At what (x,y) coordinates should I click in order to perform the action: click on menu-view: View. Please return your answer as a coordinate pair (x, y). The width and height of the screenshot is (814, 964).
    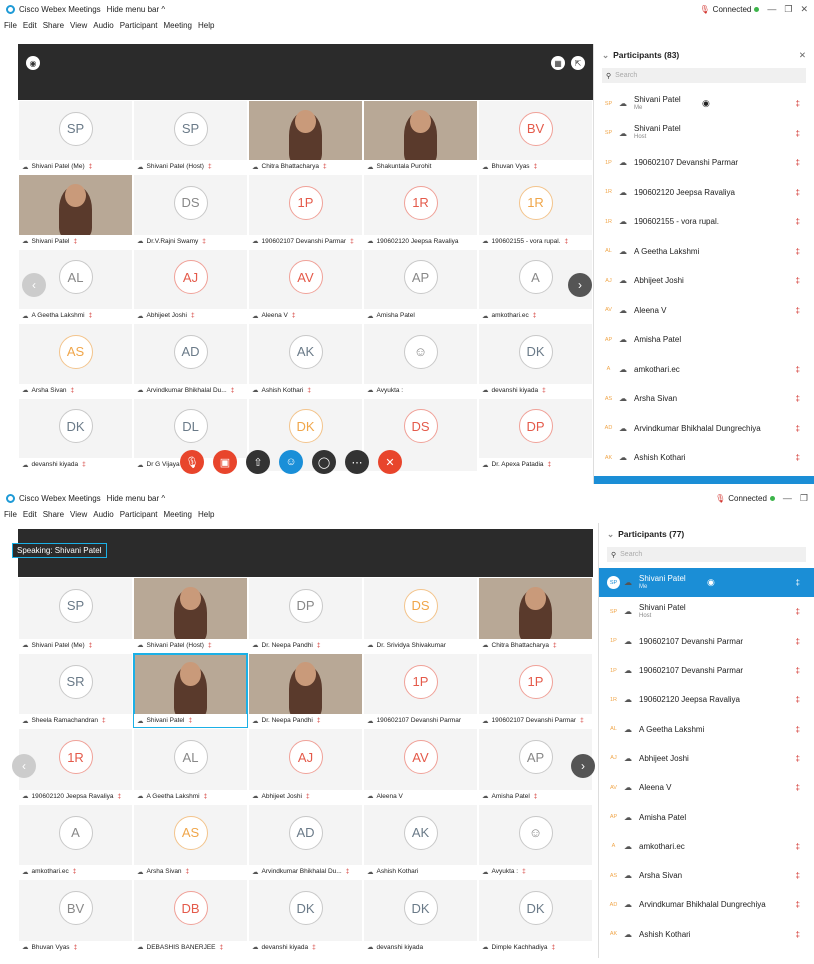
    Looking at the image, I should click on (78, 514).